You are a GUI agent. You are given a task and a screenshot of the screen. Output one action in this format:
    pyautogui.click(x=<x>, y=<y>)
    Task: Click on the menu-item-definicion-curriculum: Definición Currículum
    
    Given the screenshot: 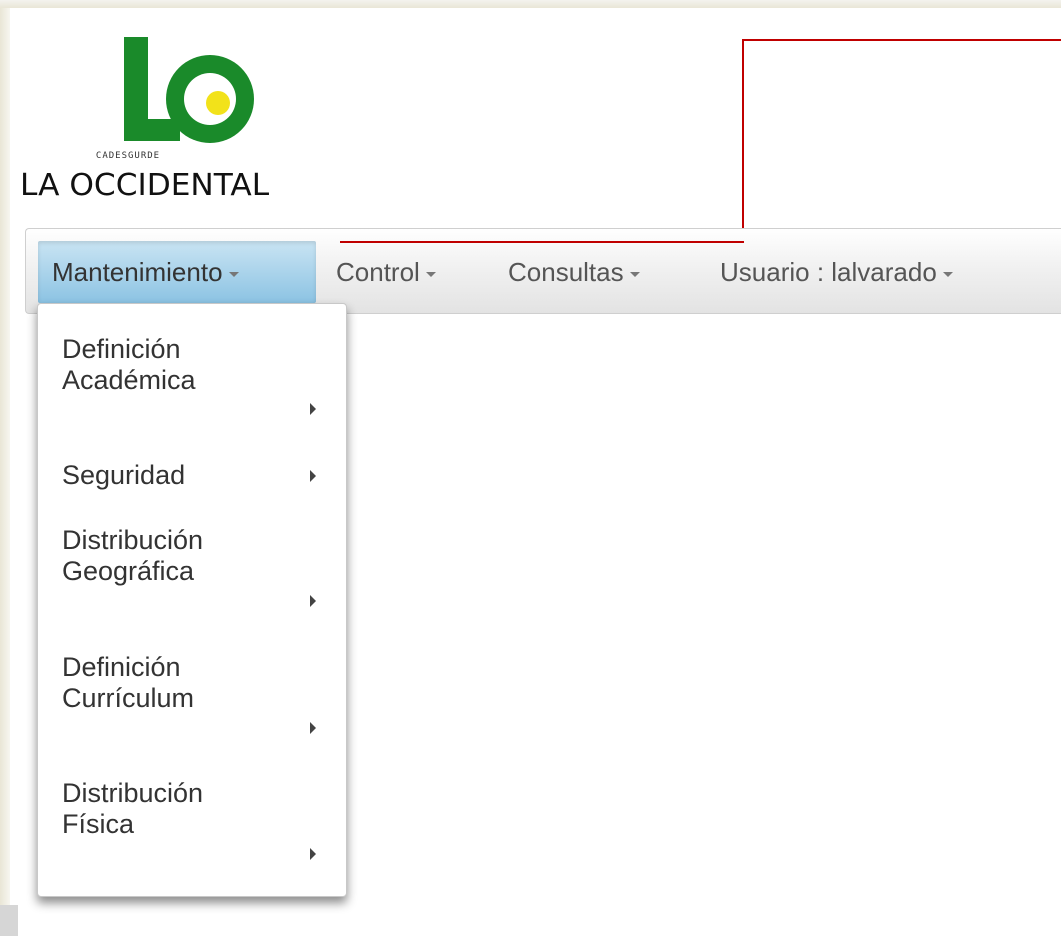 What is the action you would take?
    pyautogui.click(x=197, y=683)
    